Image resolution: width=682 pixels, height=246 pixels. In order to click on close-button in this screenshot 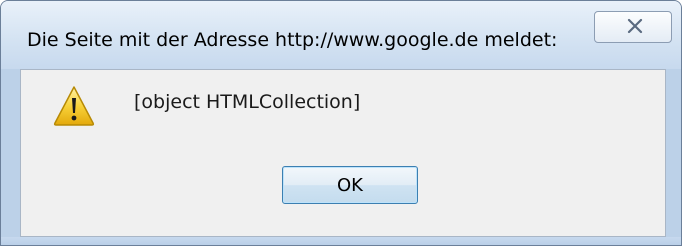, I will do `click(633, 27)`.